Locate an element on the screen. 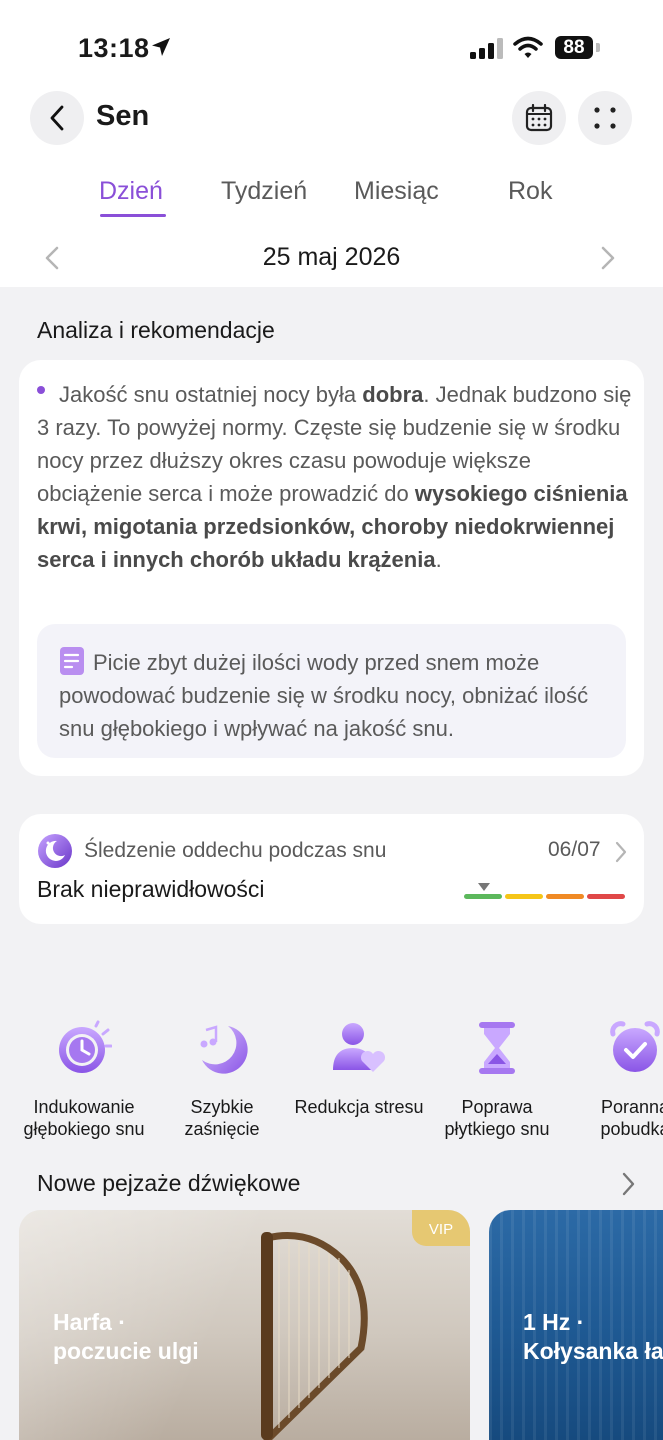  scale-segment-severe is located at coordinates (606, 896).